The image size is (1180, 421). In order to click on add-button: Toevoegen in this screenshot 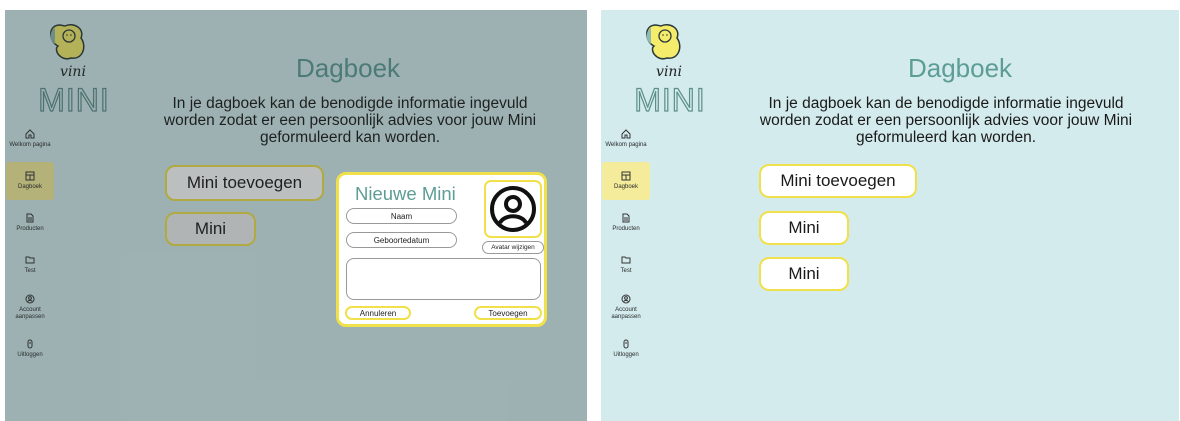, I will do `click(508, 313)`.